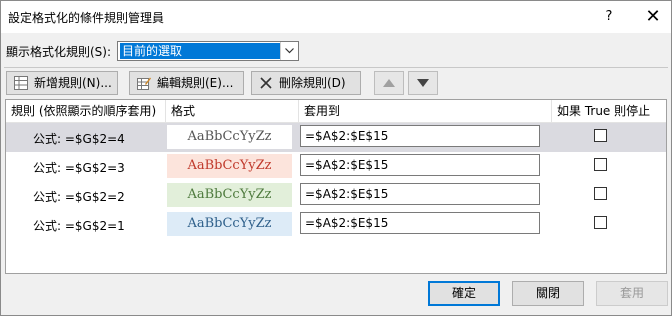  What do you see at coordinates (653, 17) in the screenshot?
I see `close-icon: ✕` at bounding box center [653, 17].